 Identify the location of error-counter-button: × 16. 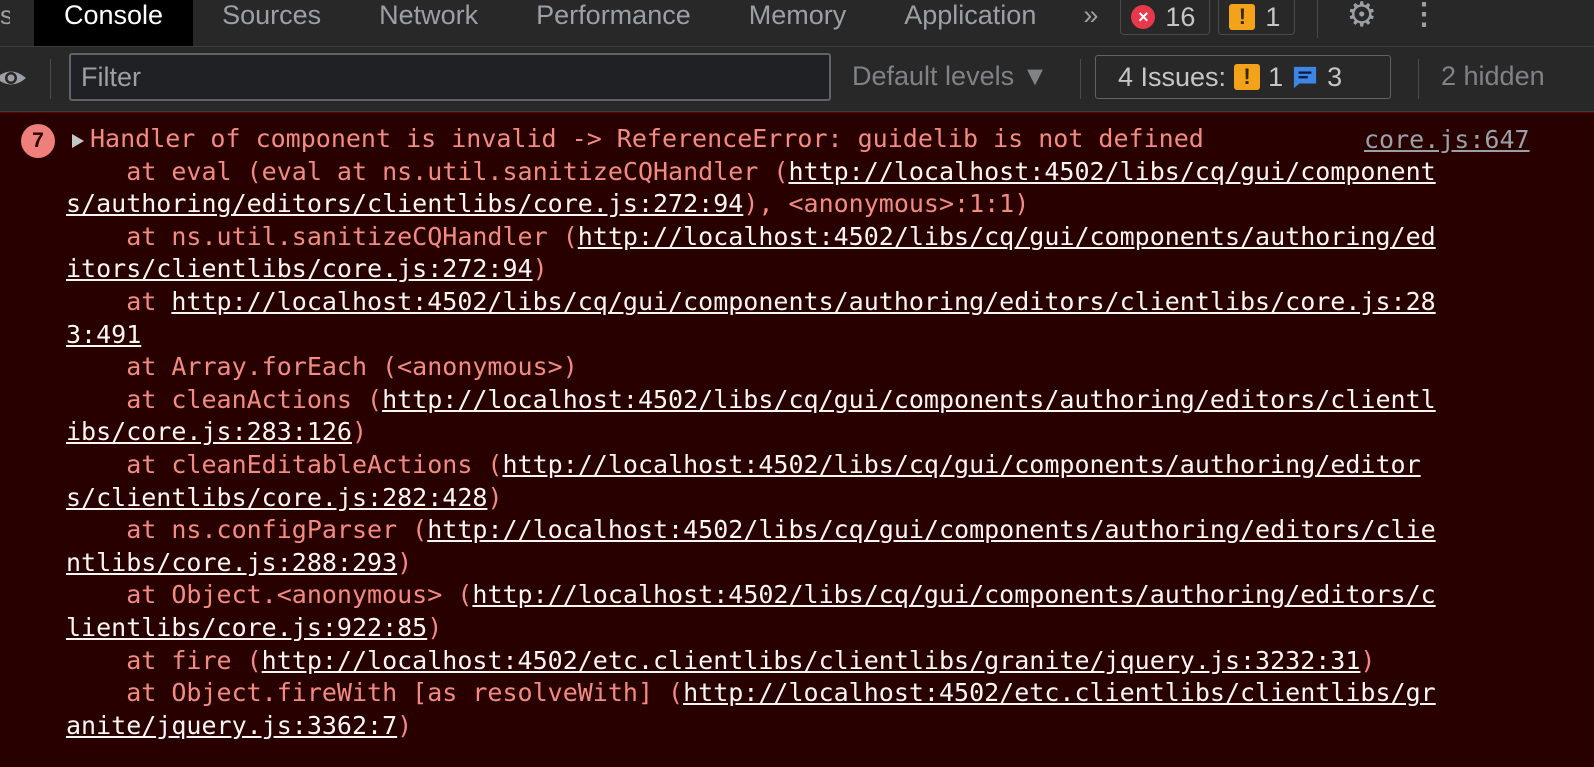
(1165, 17).